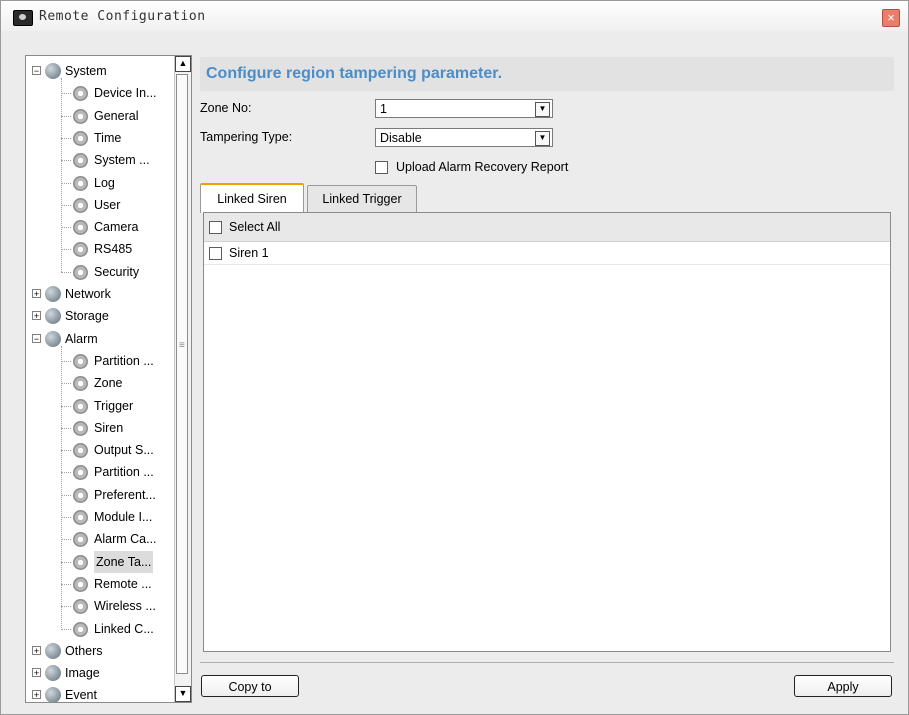 Image resolution: width=909 pixels, height=715 pixels. Describe the element at coordinates (183, 64) in the screenshot. I see `scroll-up-button: ▲` at that location.